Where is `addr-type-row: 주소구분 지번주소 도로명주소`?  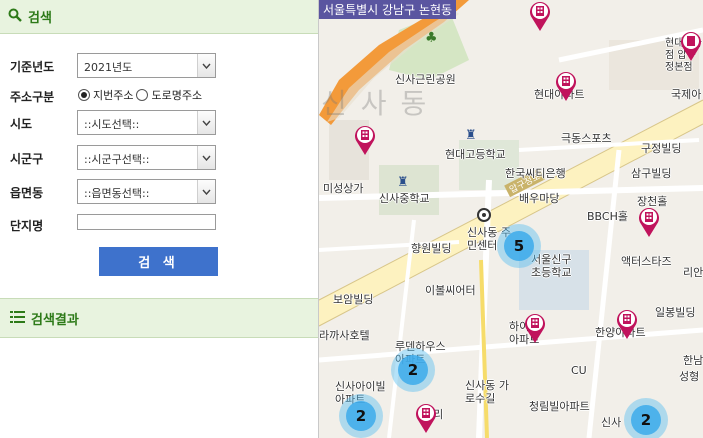 addr-type-row: 주소구분 지번주소 도로명주소 is located at coordinates (159, 96).